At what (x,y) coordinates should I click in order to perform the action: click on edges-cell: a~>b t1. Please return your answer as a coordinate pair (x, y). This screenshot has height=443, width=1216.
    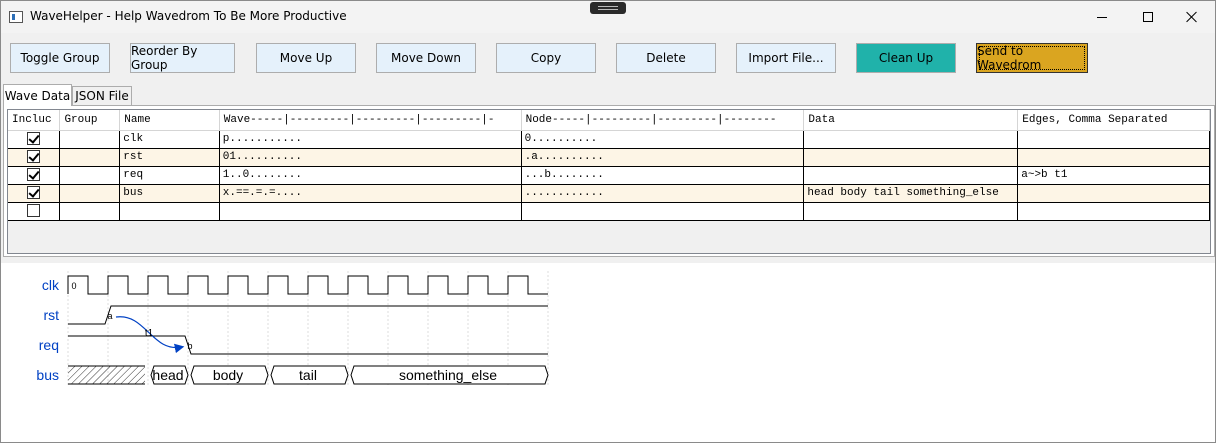
    Looking at the image, I should click on (1113, 175).